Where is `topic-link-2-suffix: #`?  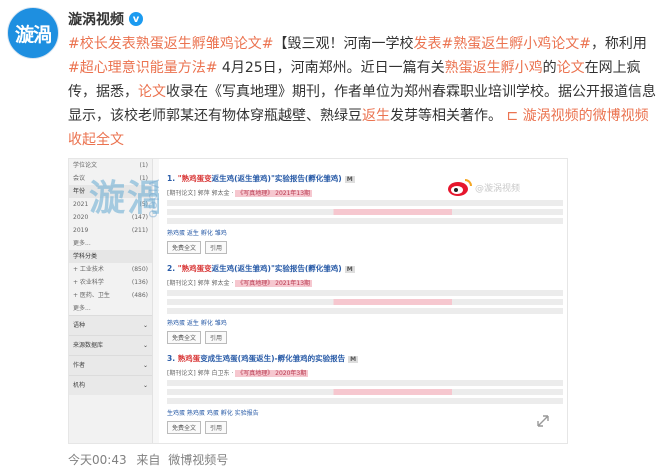
topic-link-2-suffix: # is located at coordinates (585, 44).